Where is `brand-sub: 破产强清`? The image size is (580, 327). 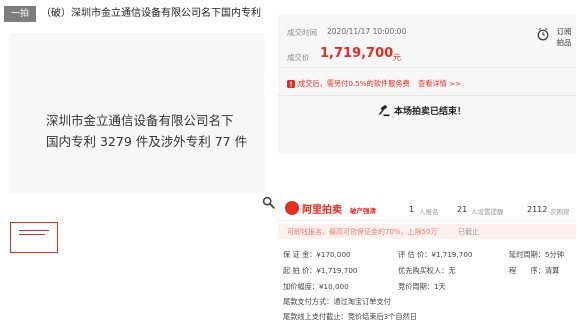 brand-sub: 破产强清 is located at coordinates (363, 211).